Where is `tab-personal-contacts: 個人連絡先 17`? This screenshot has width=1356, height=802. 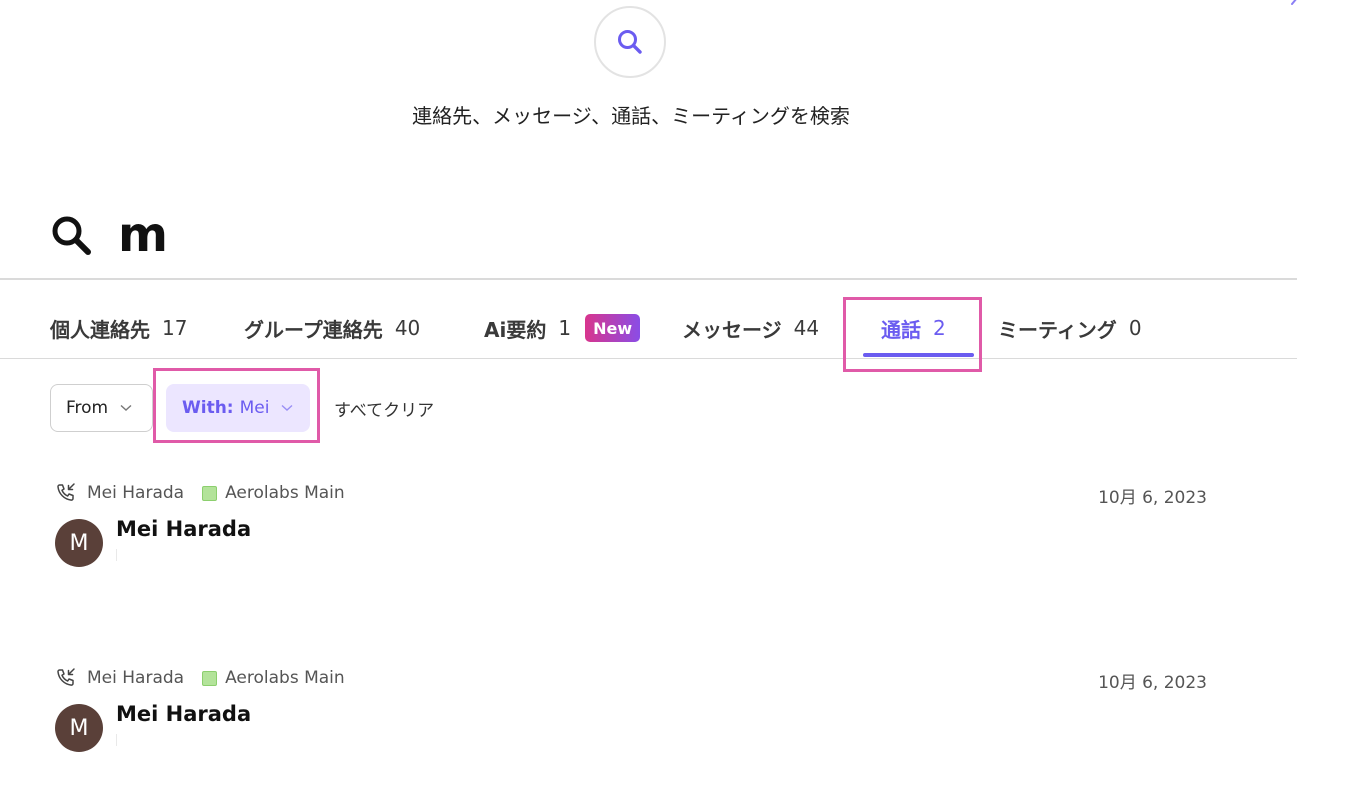
tab-personal-contacts: 個人連絡先 17 is located at coordinates (118, 328).